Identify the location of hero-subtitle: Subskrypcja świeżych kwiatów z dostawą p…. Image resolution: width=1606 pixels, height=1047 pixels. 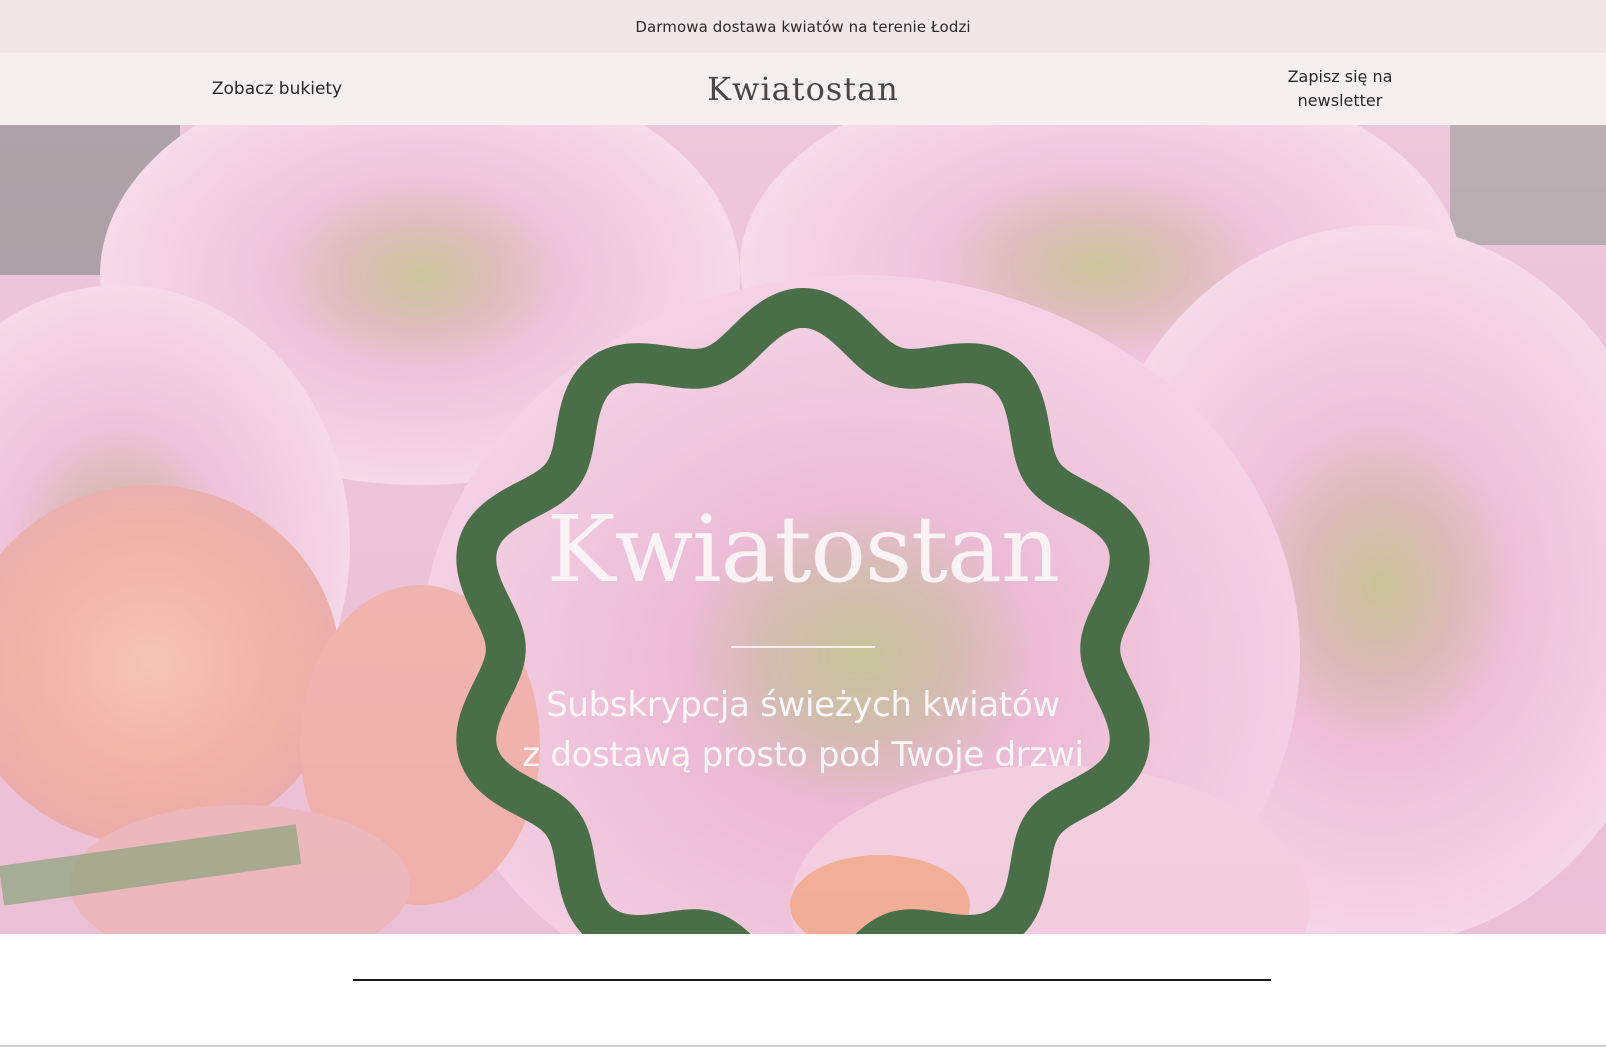
(803, 730).